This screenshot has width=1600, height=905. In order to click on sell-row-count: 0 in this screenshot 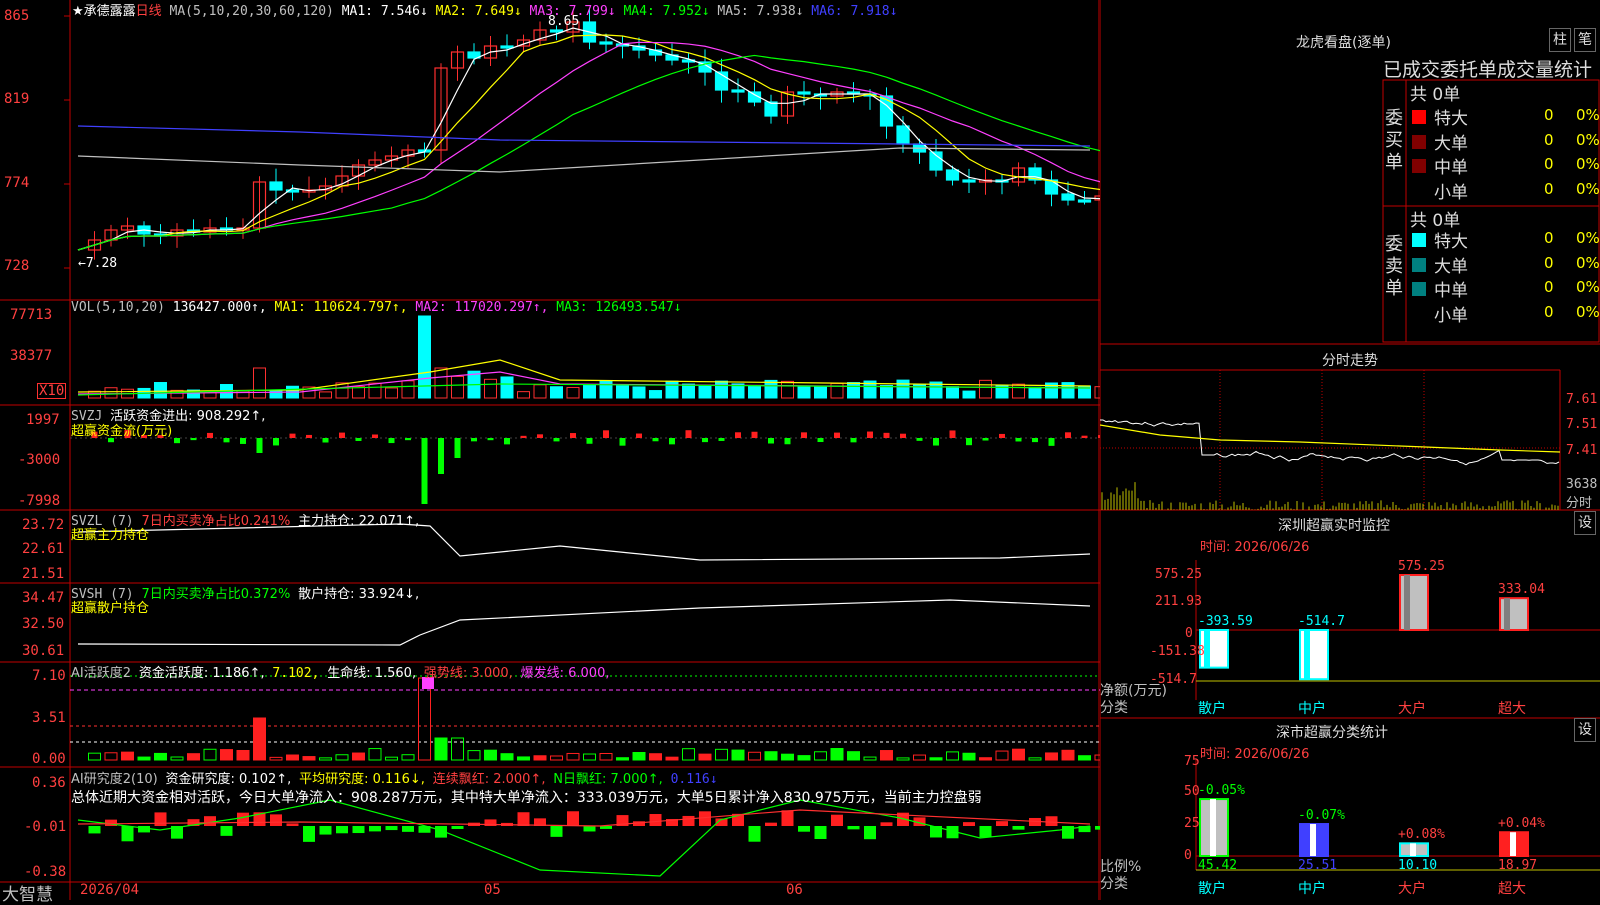, I will do `click(1549, 238)`.